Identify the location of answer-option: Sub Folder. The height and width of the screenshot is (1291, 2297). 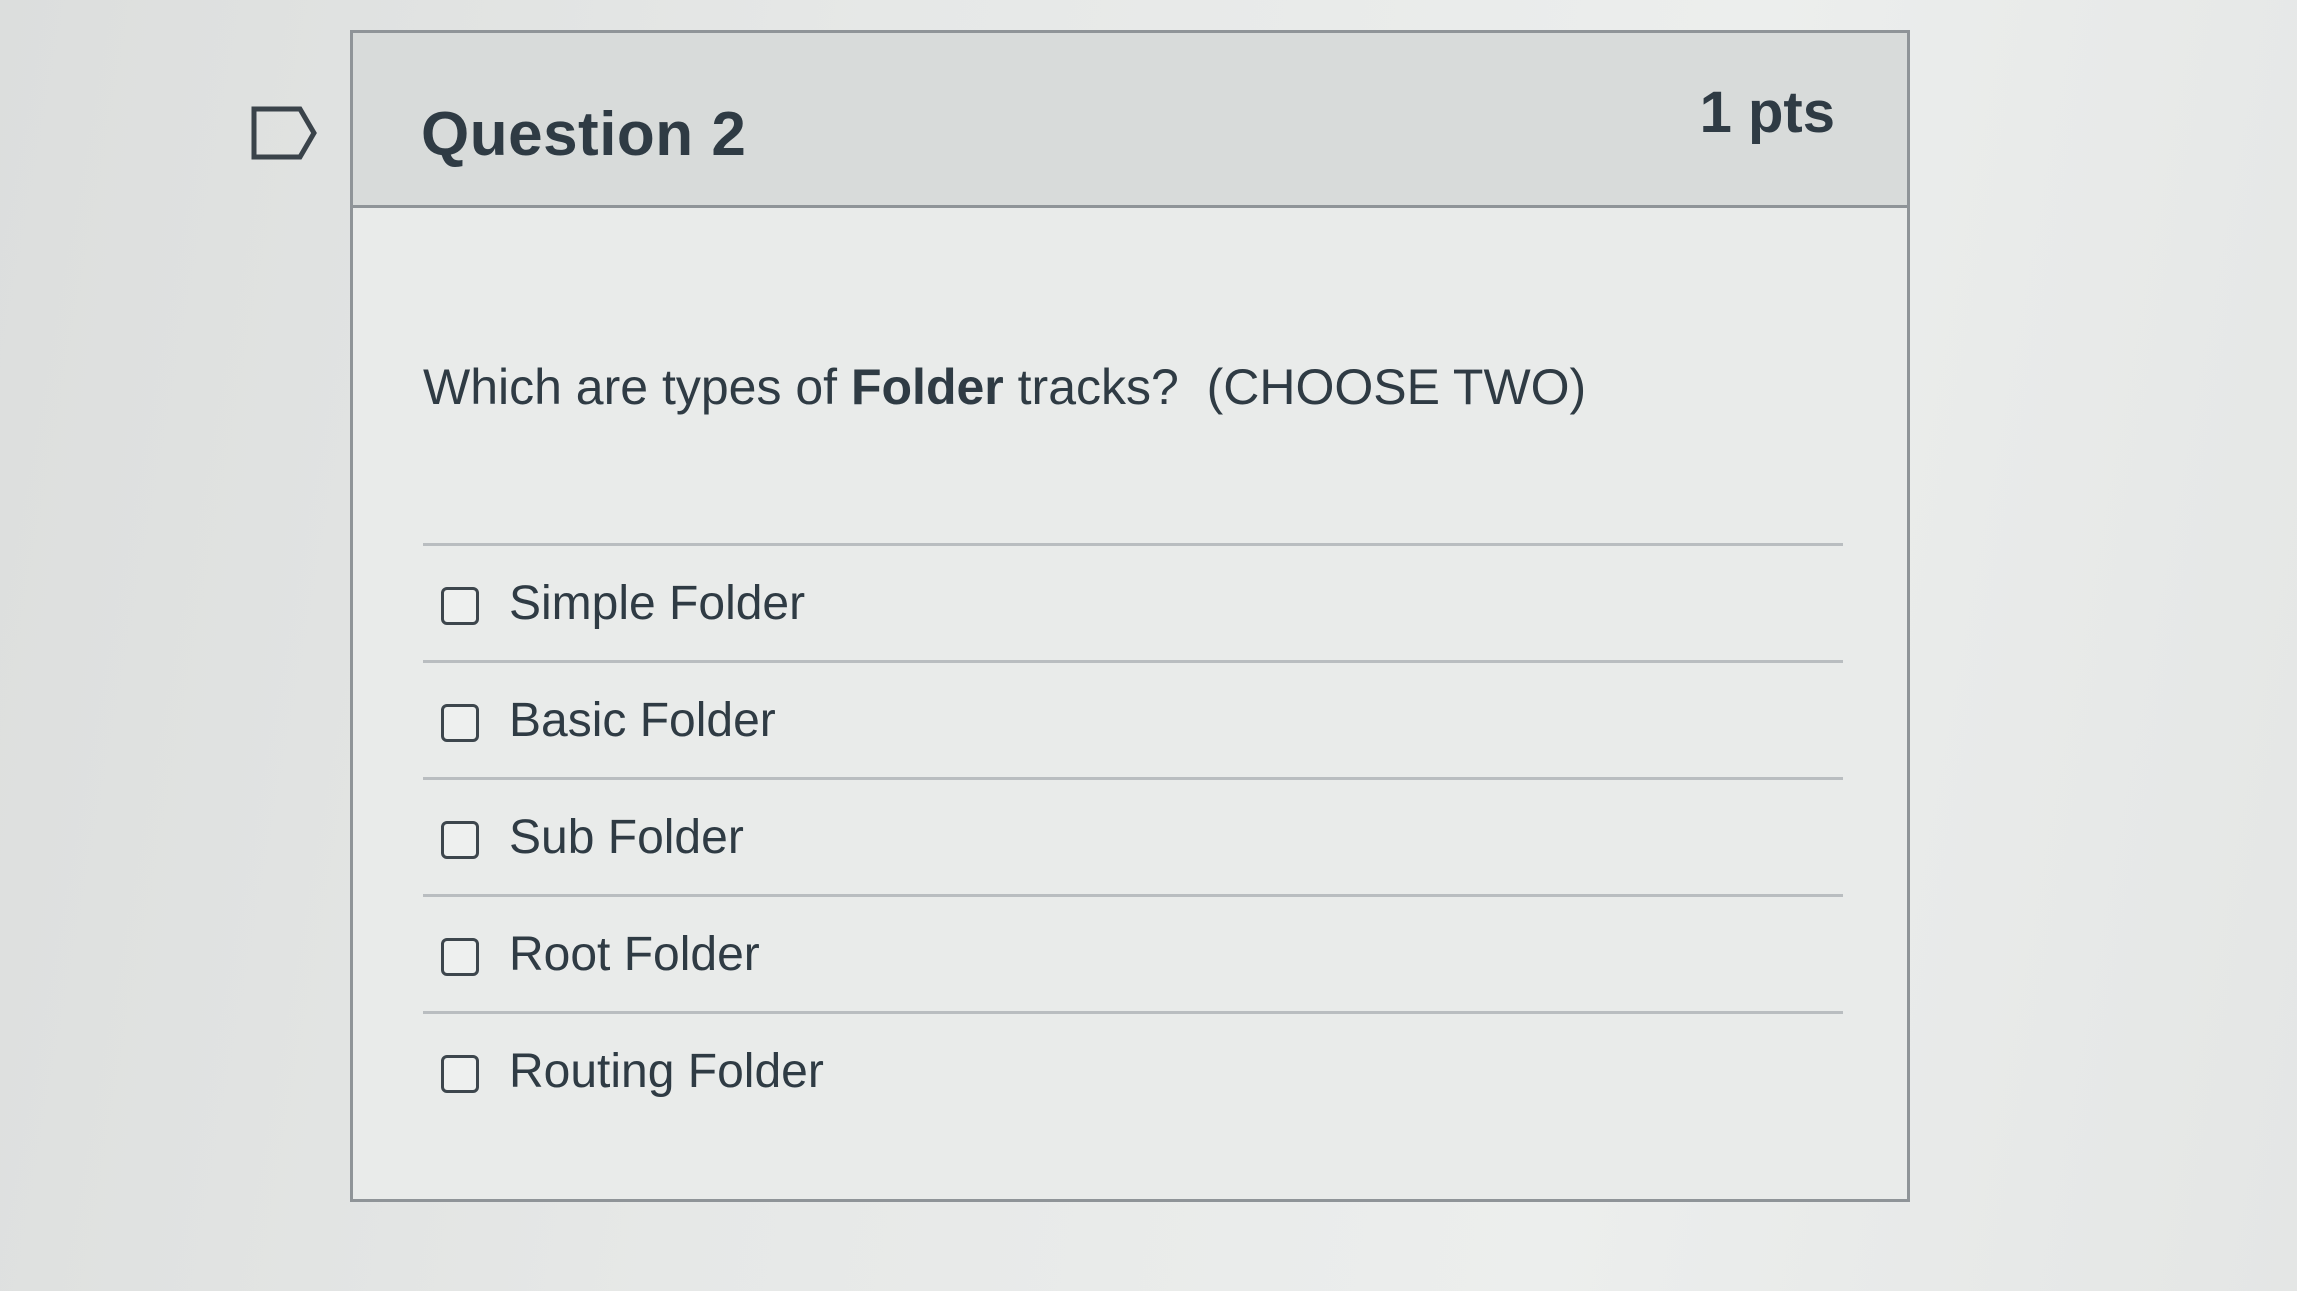
(1133, 838).